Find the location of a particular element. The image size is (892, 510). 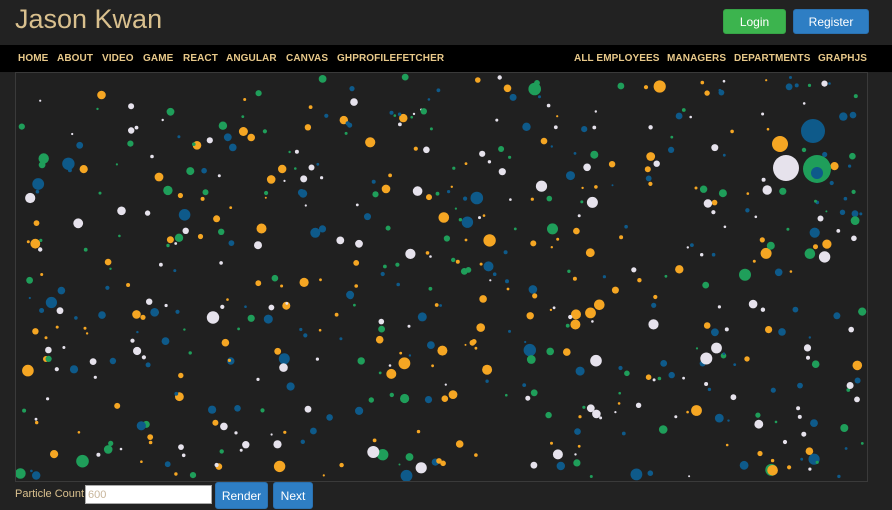

login-button: Login is located at coordinates (754, 21).